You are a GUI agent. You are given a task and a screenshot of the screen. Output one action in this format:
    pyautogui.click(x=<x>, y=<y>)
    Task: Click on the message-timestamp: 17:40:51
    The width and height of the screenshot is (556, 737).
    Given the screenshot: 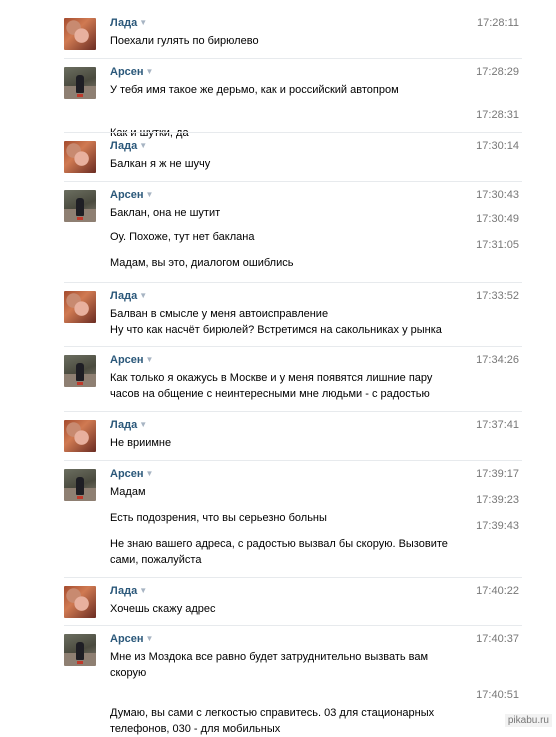 What is the action you would take?
    pyautogui.click(x=497, y=695)
    